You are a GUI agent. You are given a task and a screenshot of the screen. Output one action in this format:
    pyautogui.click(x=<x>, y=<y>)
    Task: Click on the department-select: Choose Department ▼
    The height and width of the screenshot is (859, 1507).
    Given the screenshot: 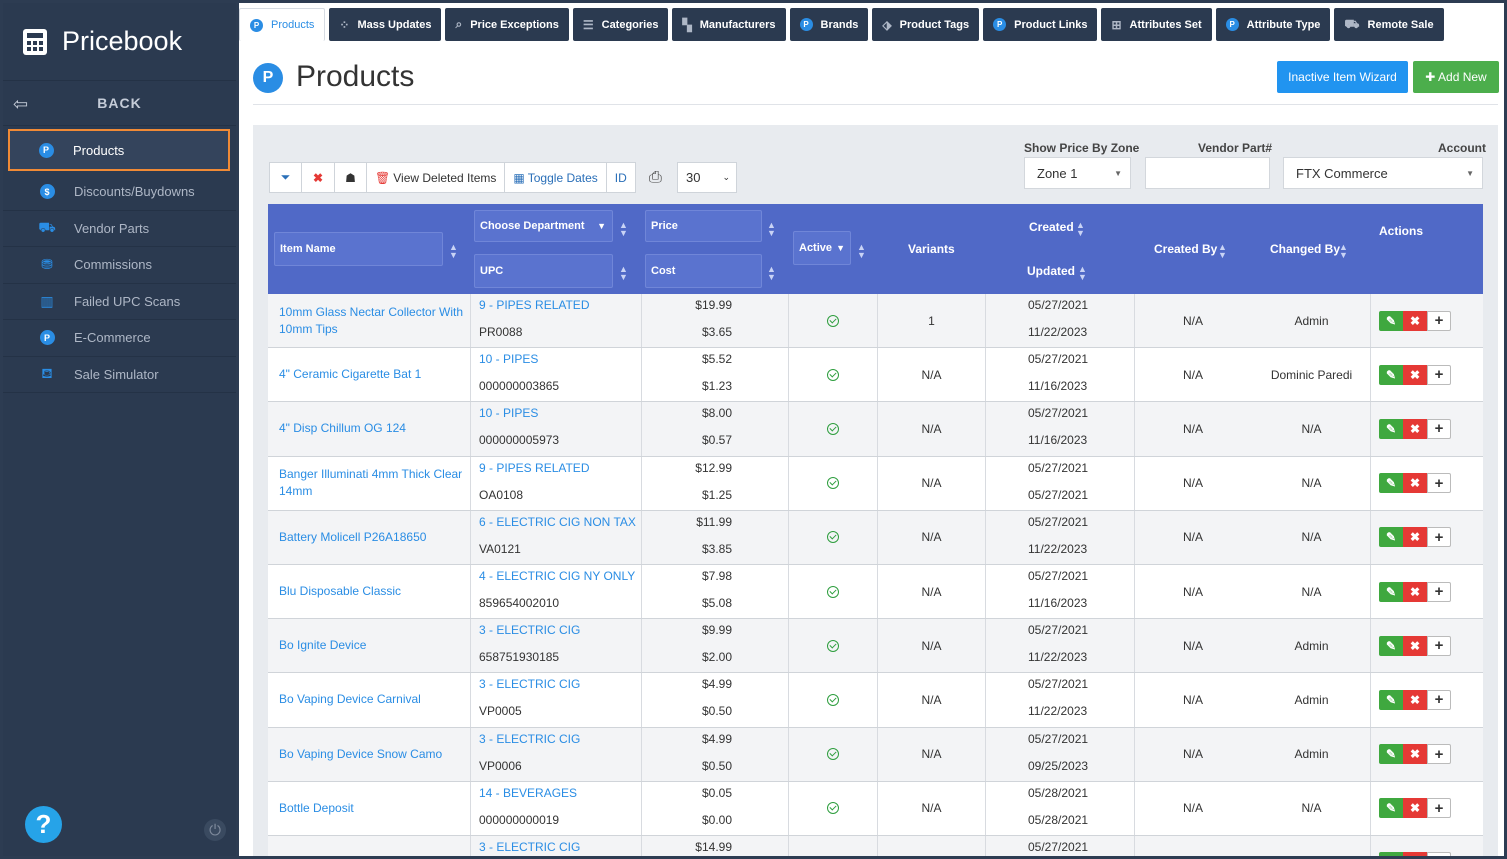 What is the action you would take?
    pyautogui.click(x=543, y=226)
    